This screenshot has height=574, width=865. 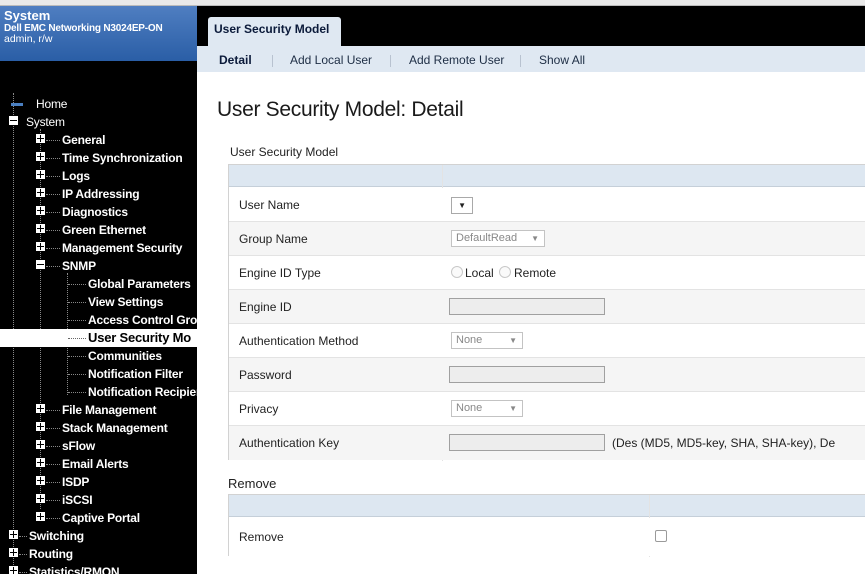 What do you see at coordinates (456, 60) in the screenshot?
I see `subnav-add-remote-user: Add Remote User` at bounding box center [456, 60].